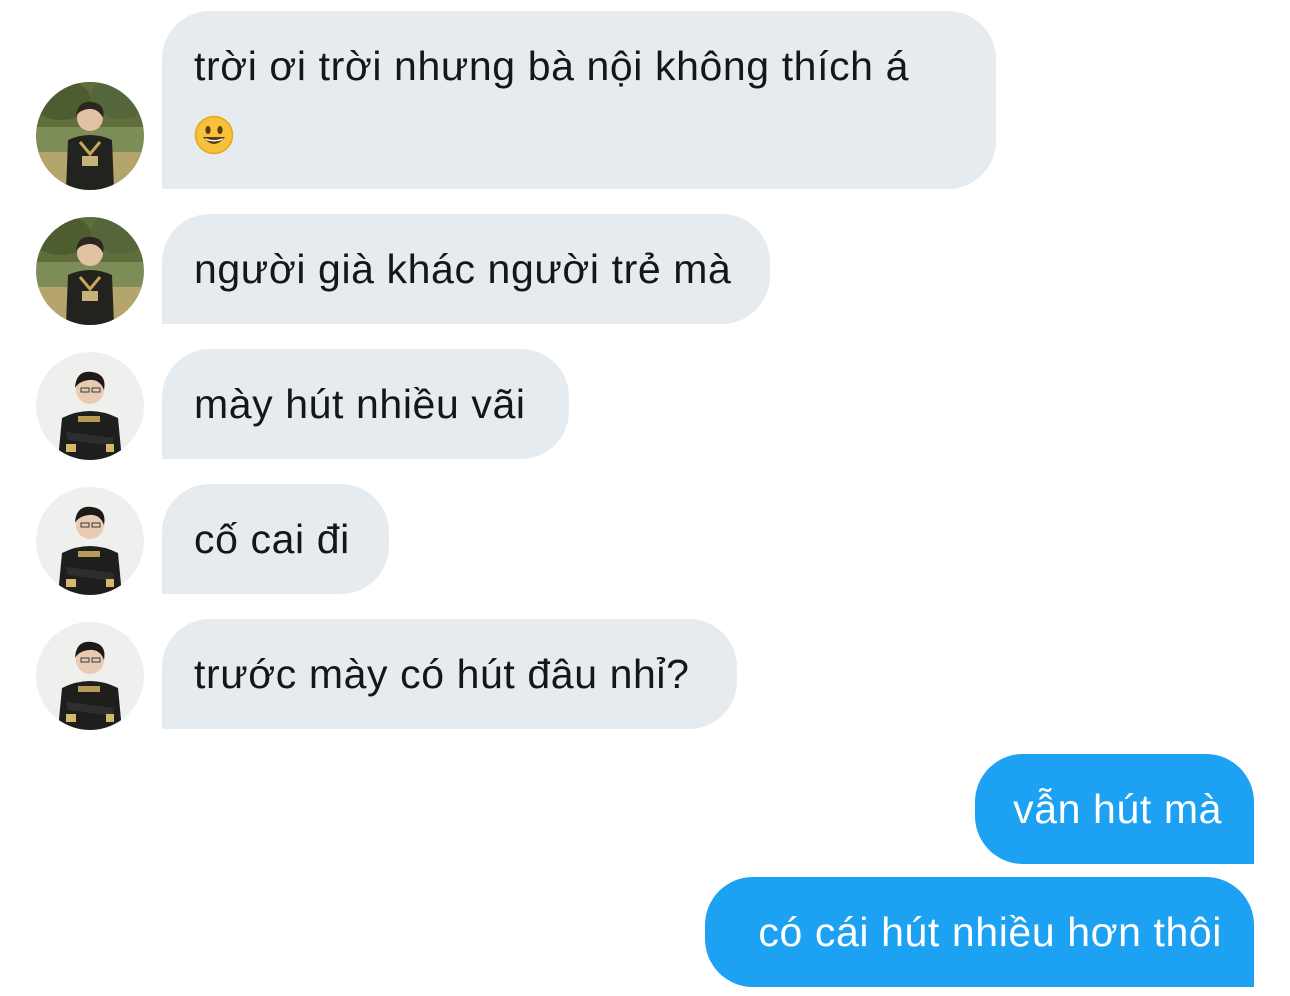 The width and height of the screenshot is (1290, 996). What do you see at coordinates (1117, 809) in the screenshot?
I see `message-text: vẫn hút mà` at bounding box center [1117, 809].